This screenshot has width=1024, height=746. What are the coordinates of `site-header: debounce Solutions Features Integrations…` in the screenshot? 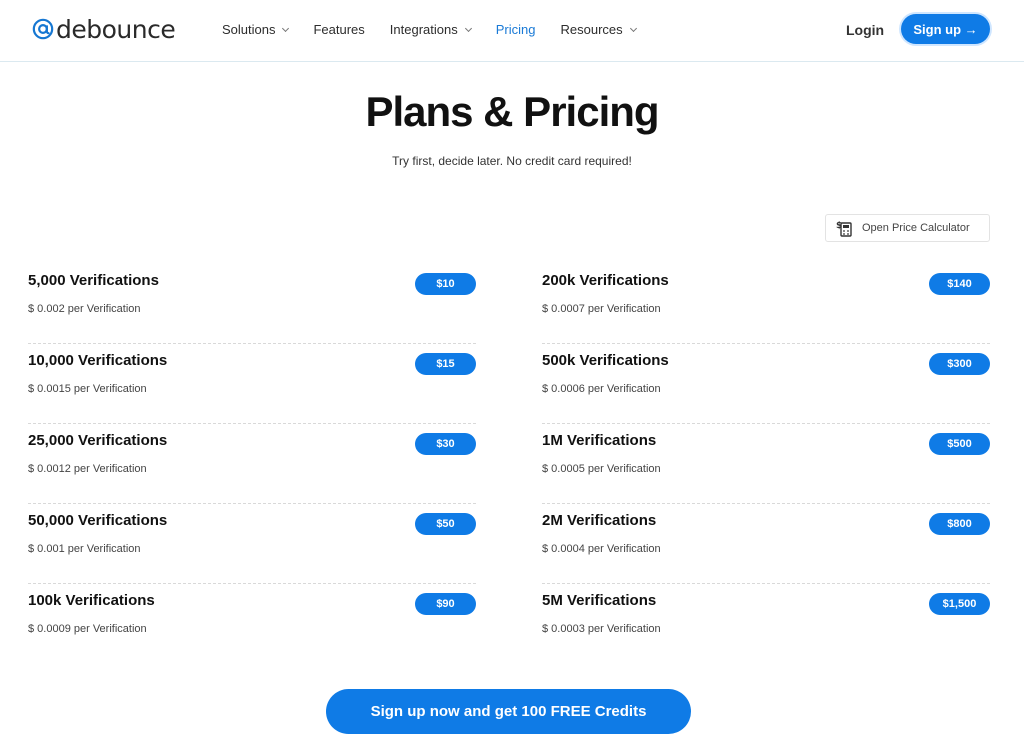 It's located at (512, 31).